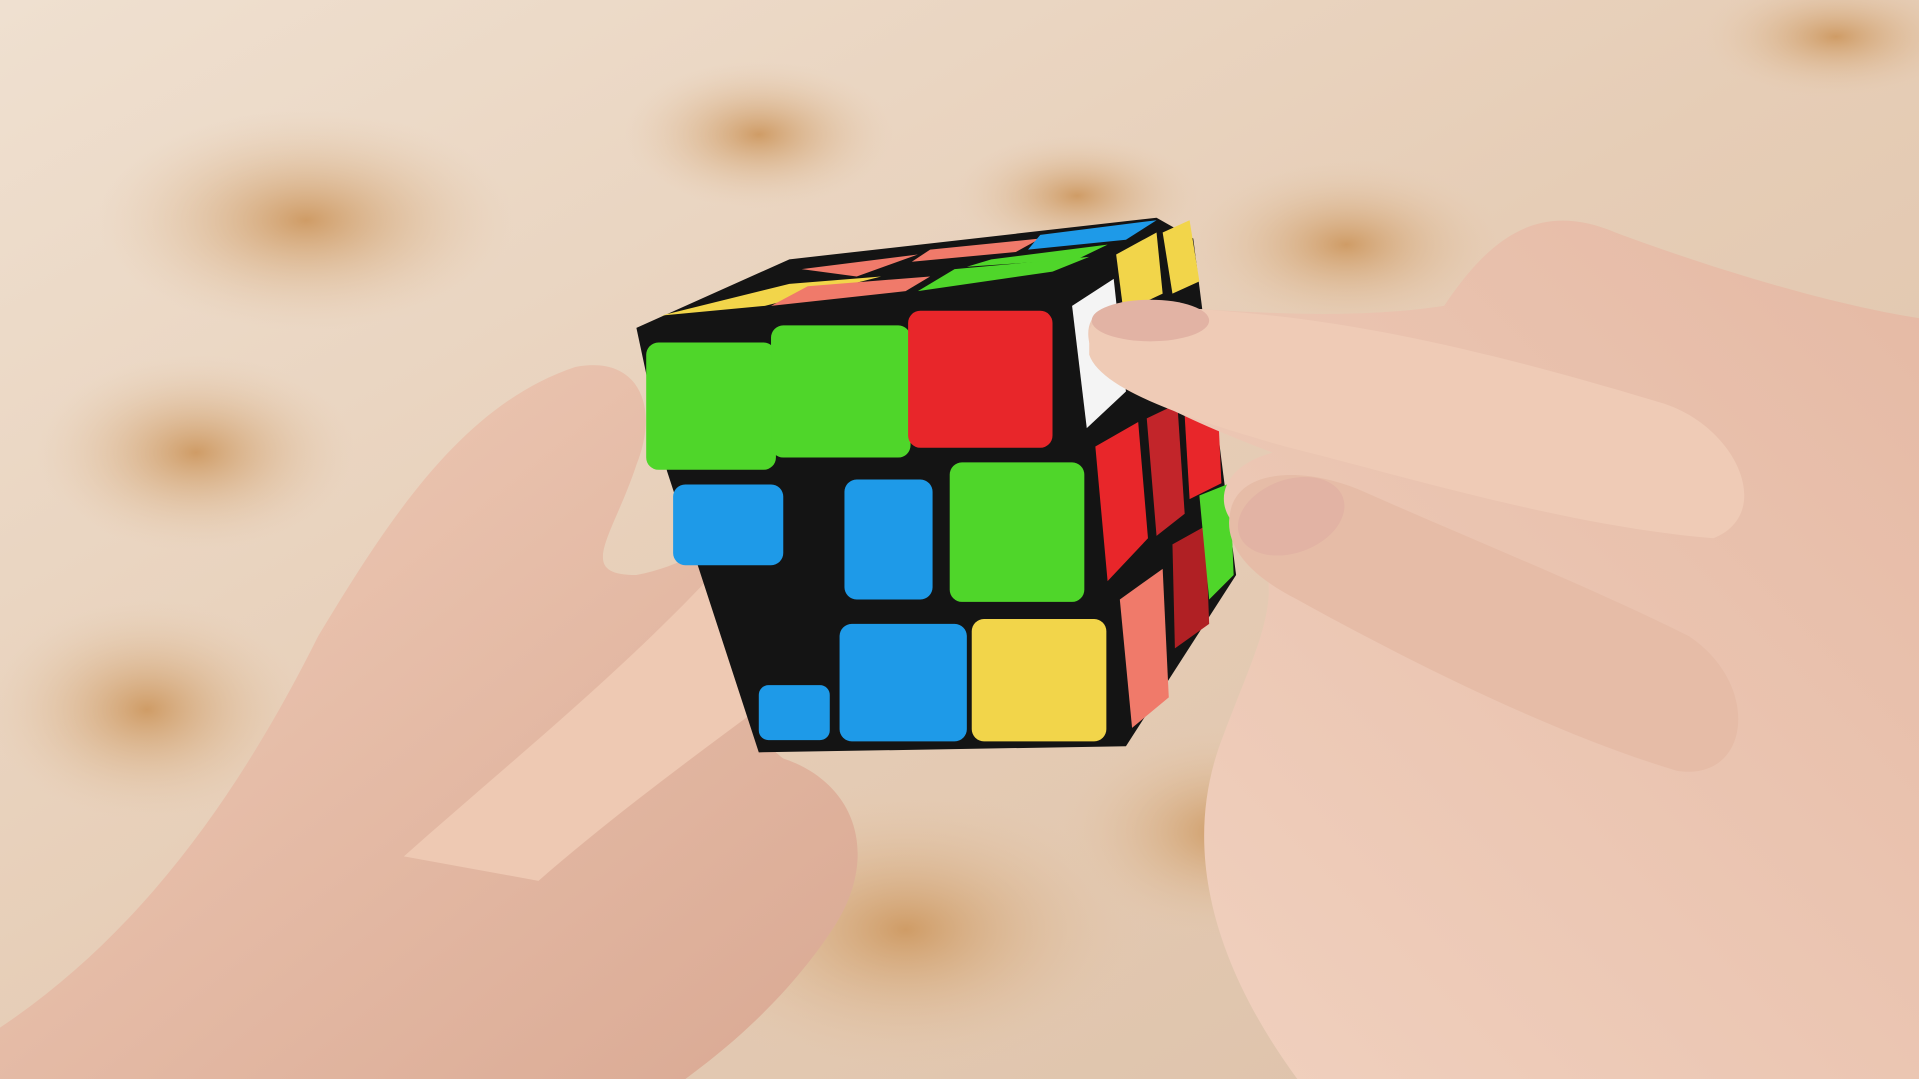 This screenshot has height=1079, width=1919. What do you see at coordinates (1039, 680) in the screenshot?
I see `sticker-yellow` at bounding box center [1039, 680].